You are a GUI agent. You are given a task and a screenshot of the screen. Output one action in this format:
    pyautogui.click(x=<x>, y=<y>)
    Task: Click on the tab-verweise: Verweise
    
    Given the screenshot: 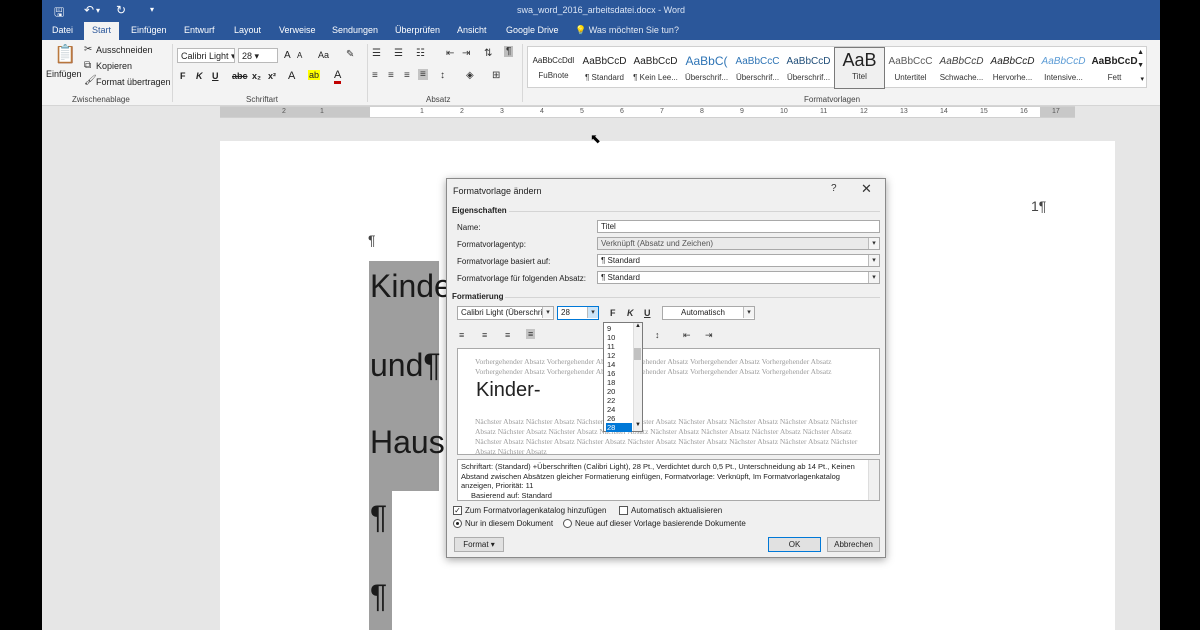 What is the action you would take?
    pyautogui.click(x=297, y=30)
    